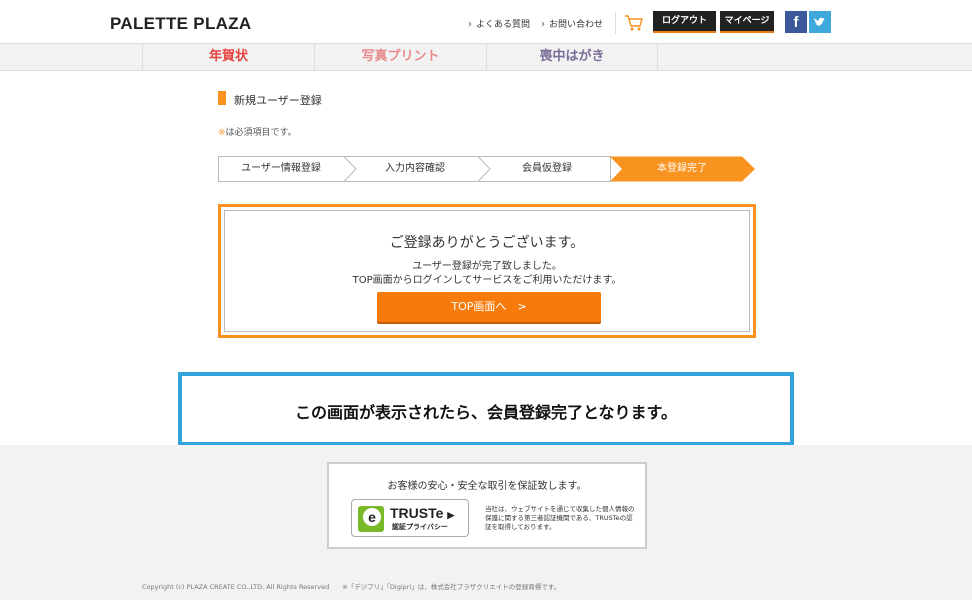 This screenshot has width=972, height=600. Describe the element at coordinates (820, 22) in the screenshot. I see `twitter-icon` at that location.